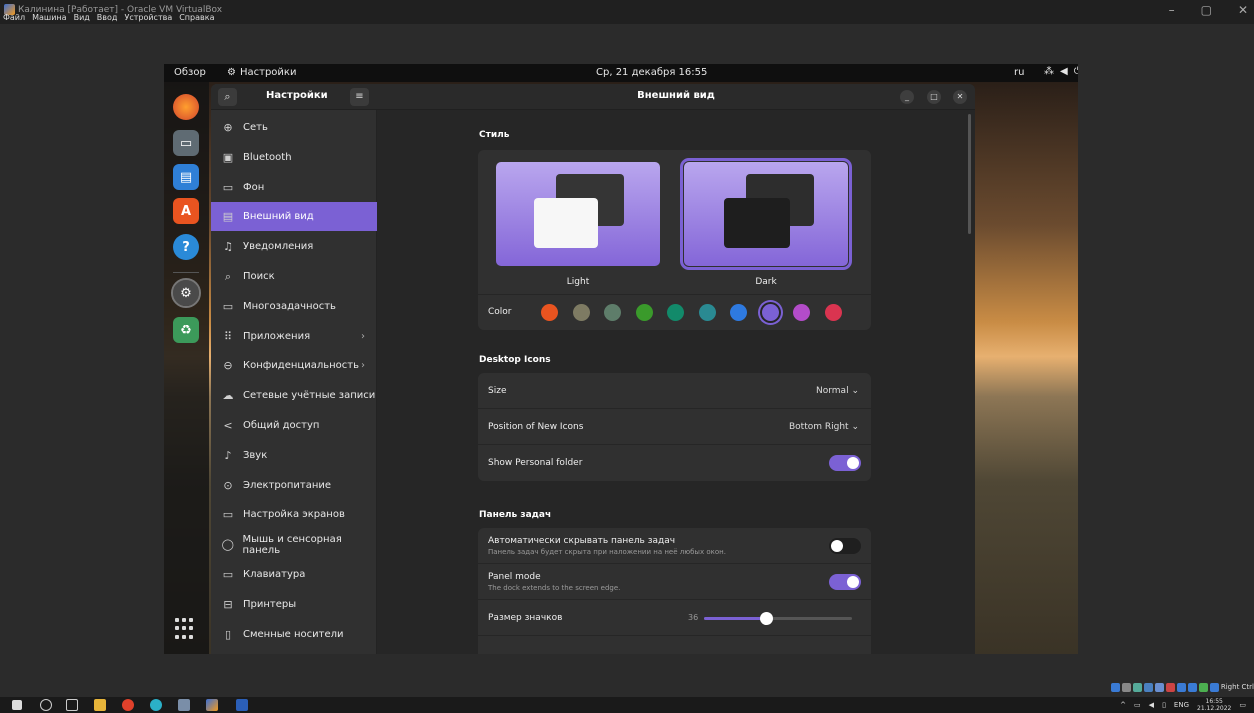 This screenshot has height=713, width=1254. I want to click on sidebar-item: ▭ Клавиатура, so click(294, 574).